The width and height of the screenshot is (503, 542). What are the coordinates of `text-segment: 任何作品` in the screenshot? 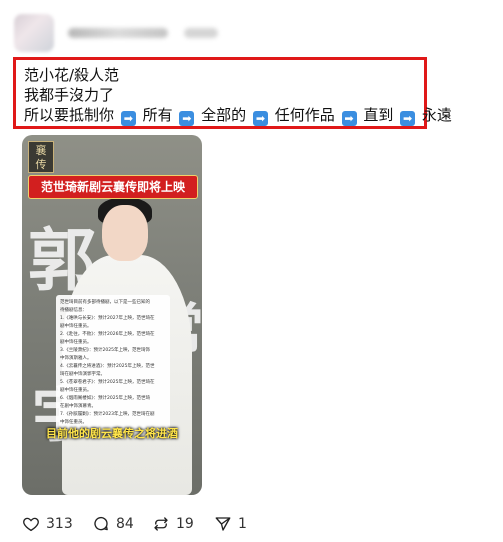 It's located at (304, 115).